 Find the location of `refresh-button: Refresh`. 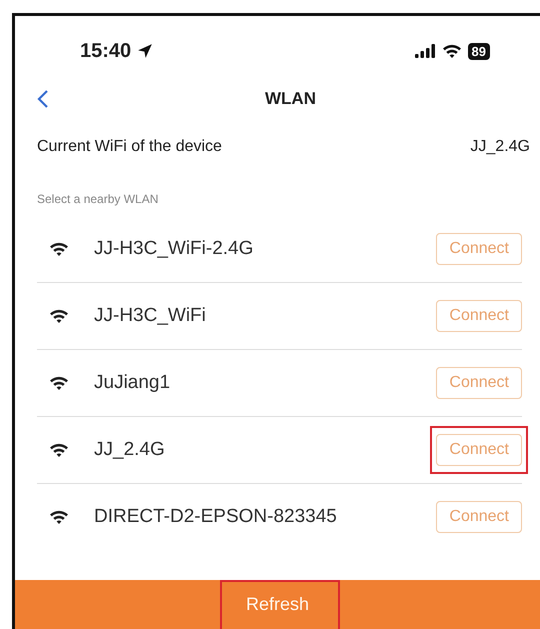

refresh-button: Refresh is located at coordinates (278, 604).